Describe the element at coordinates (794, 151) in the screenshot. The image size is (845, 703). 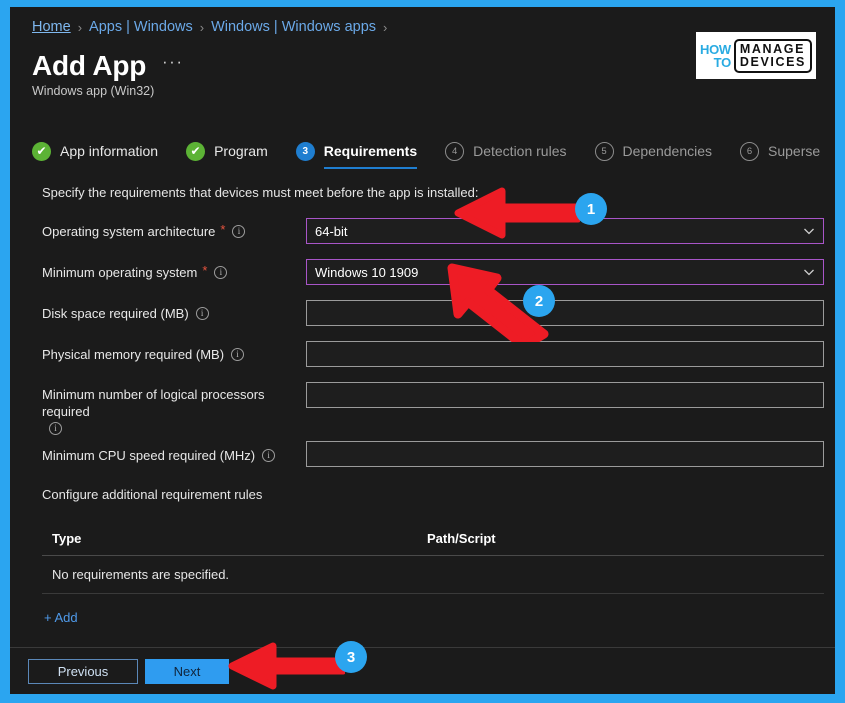
I see `tab-label: Superse` at that location.